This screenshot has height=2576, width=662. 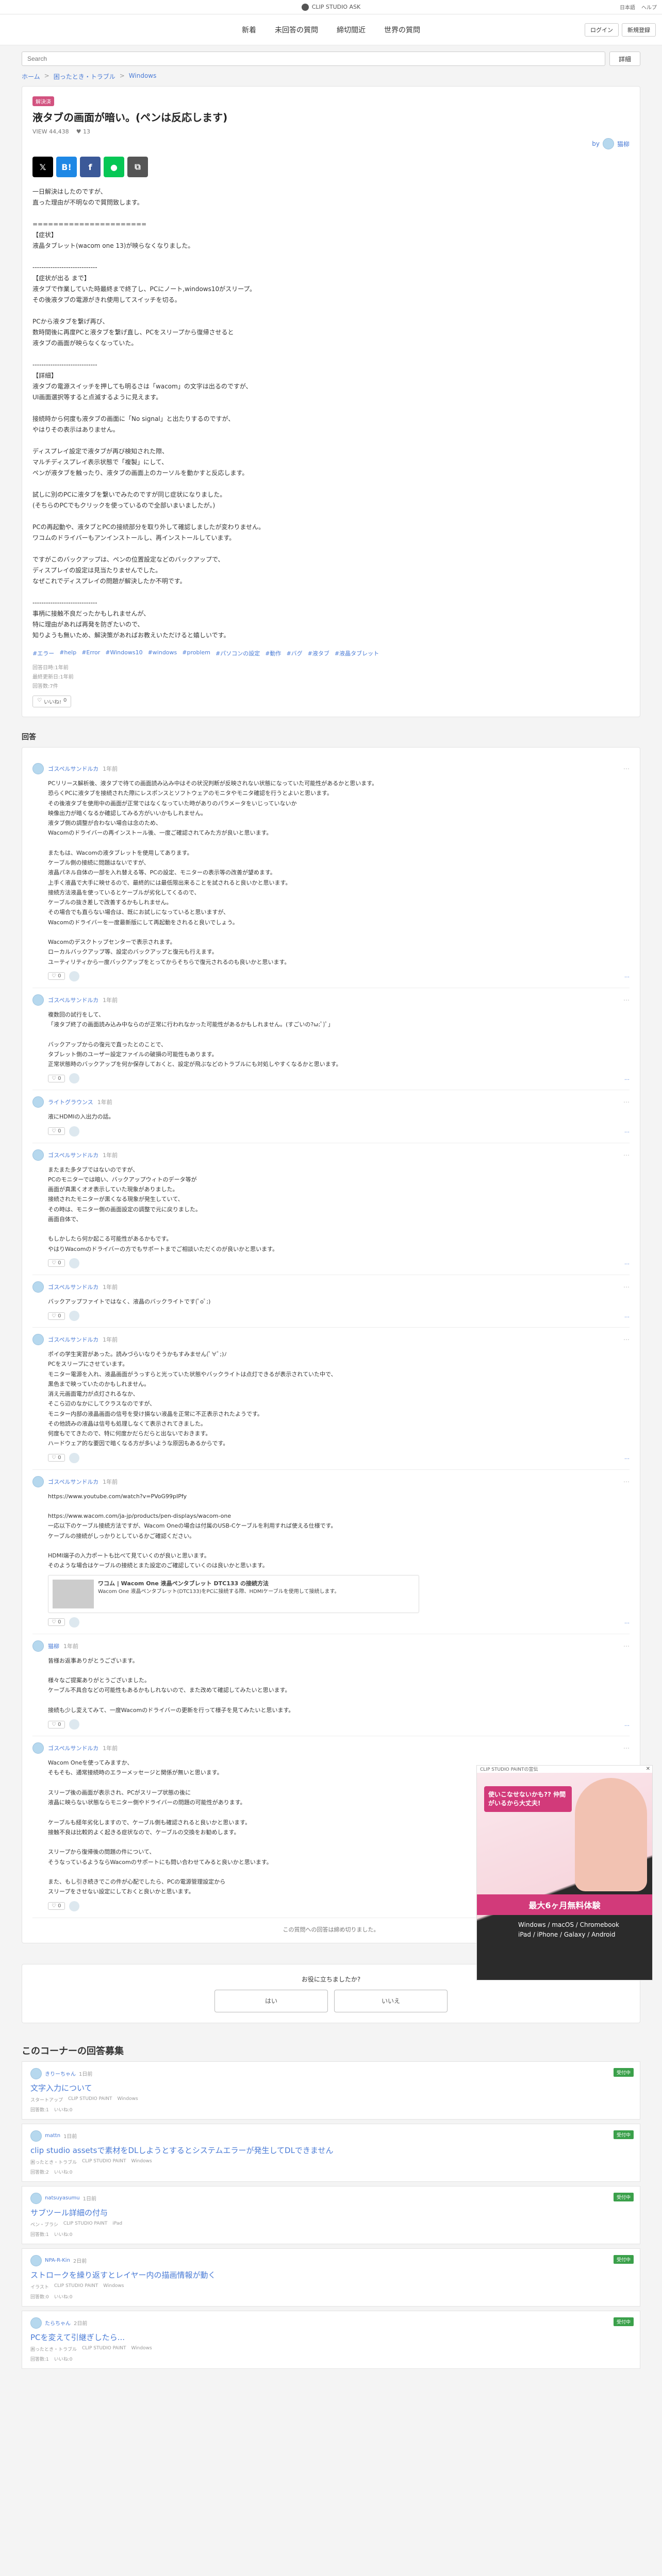 What do you see at coordinates (44, 2224) in the screenshot?
I see `related-tag: ペン・ブラシ` at bounding box center [44, 2224].